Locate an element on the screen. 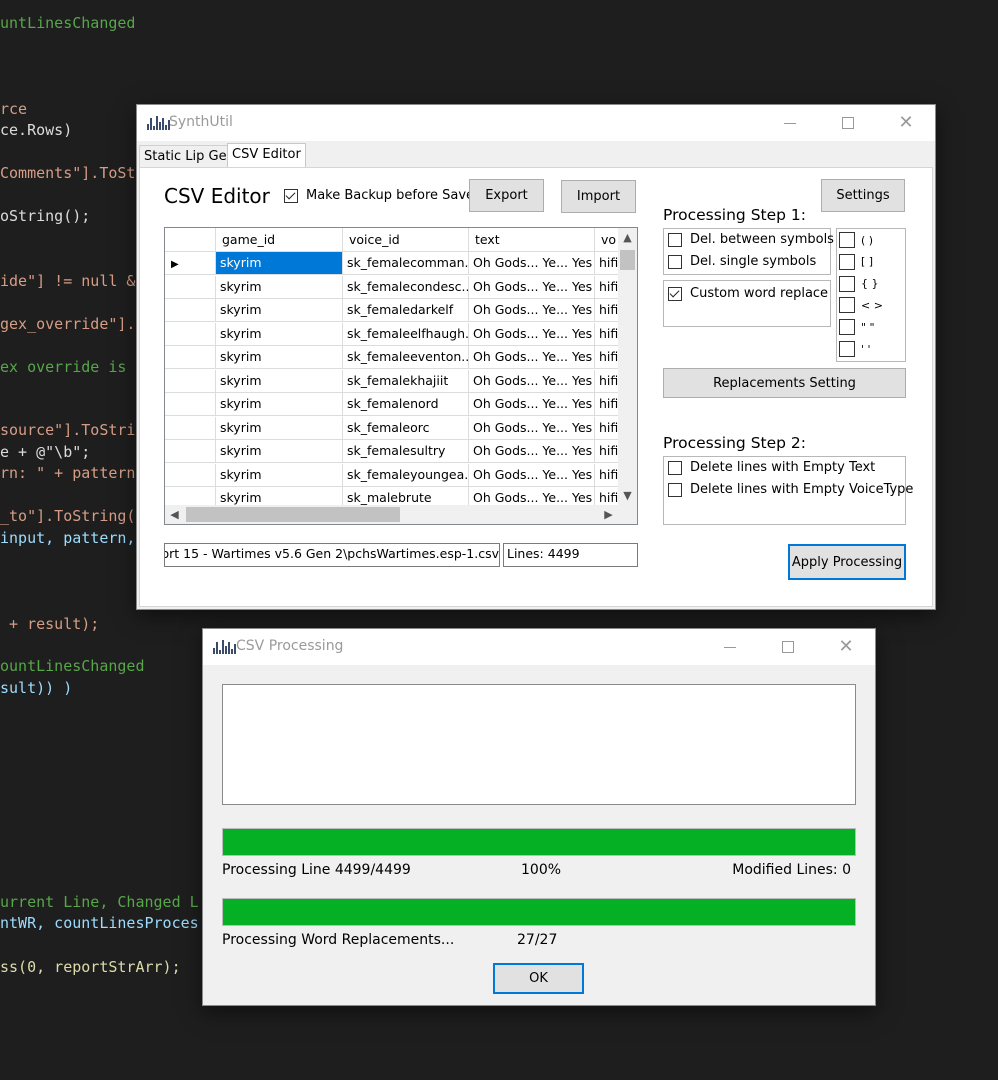  scroll-thumb-horizontal is located at coordinates (293, 514).